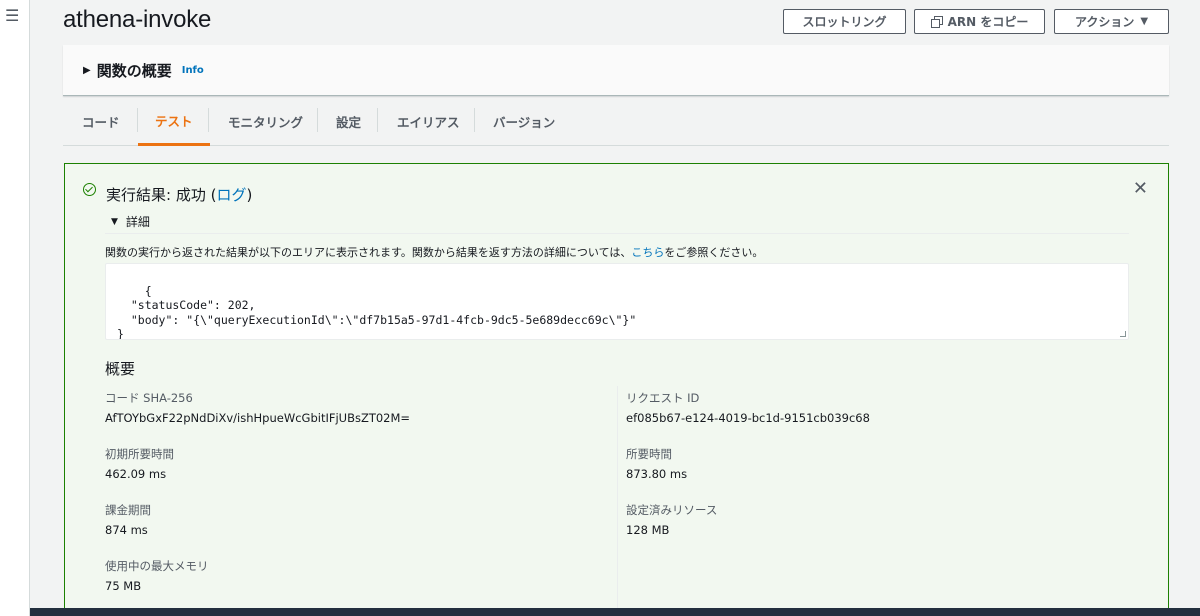 The image size is (1200, 616). Describe the element at coordinates (648, 530) in the screenshot. I see `configured-resources-value: 128 MB` at that location.